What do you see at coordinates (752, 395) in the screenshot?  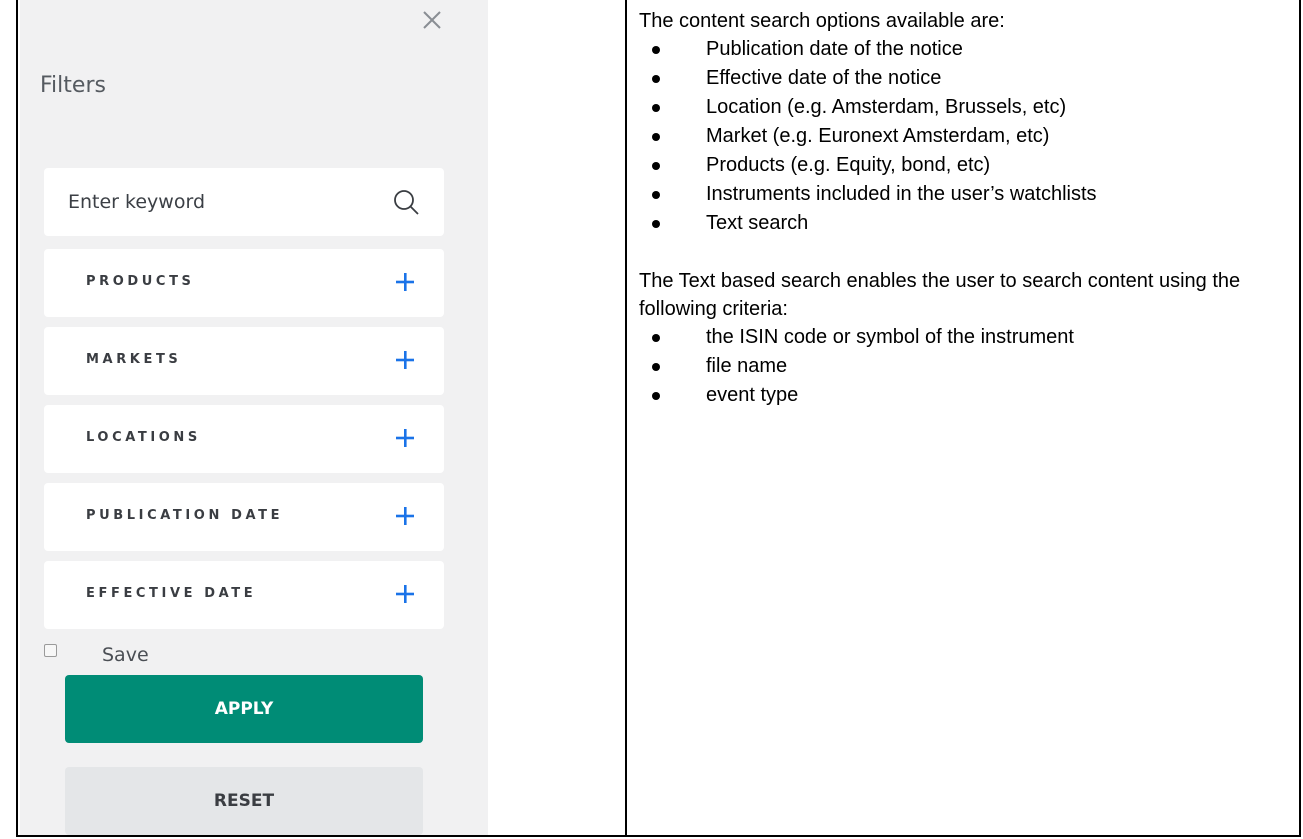 I see `list-item-text: event type` at bounding box center [752, 395].